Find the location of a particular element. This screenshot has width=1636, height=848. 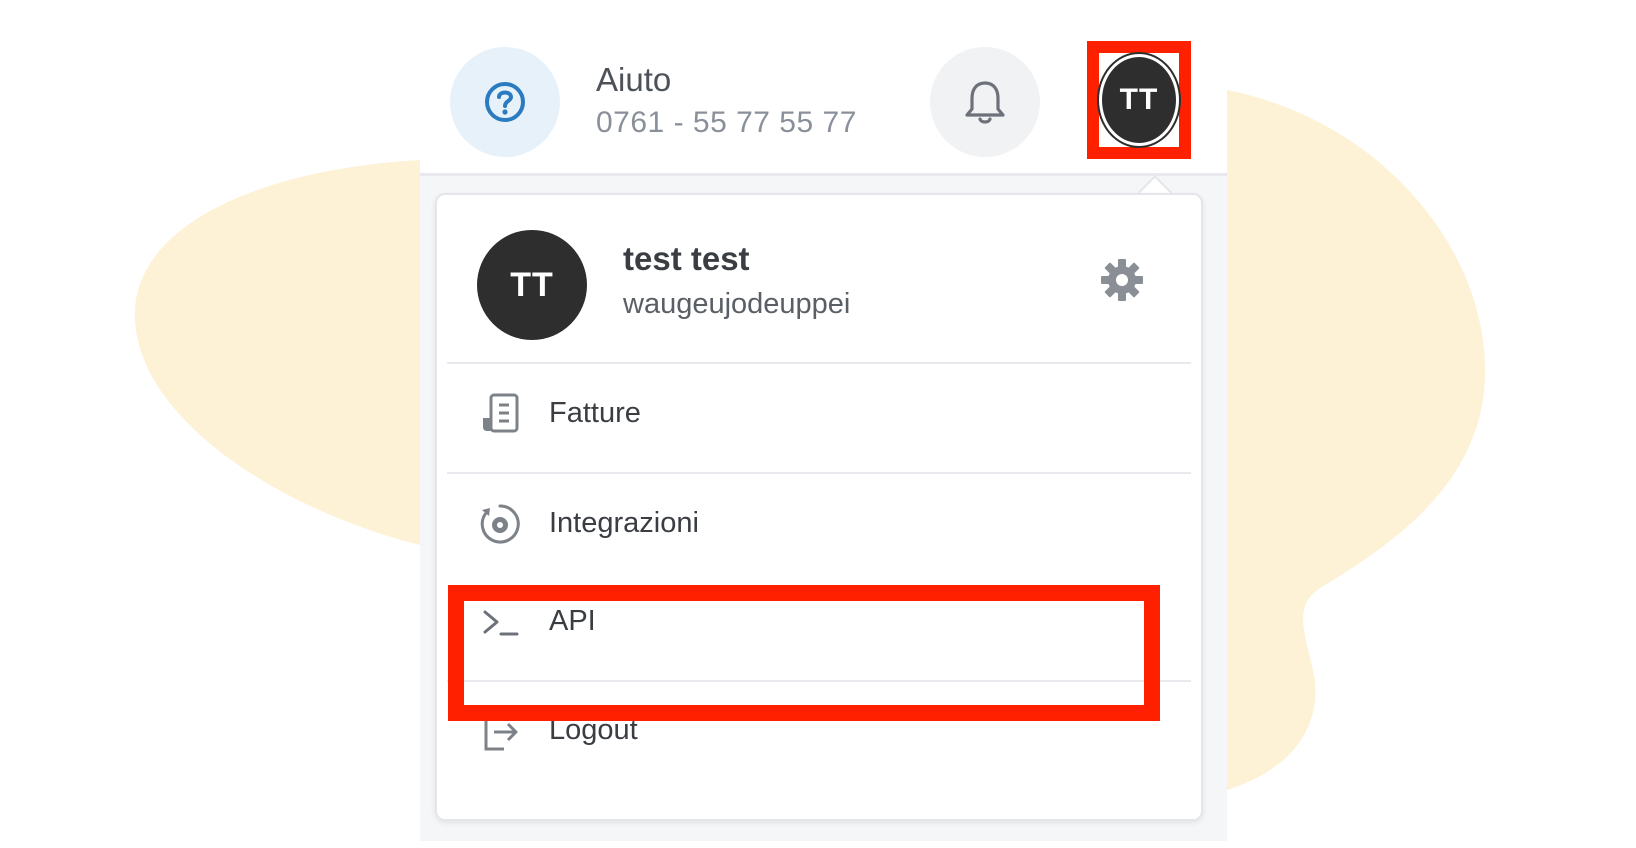

menu-item-label: Integrazioni is located at coordinates (624, 523).